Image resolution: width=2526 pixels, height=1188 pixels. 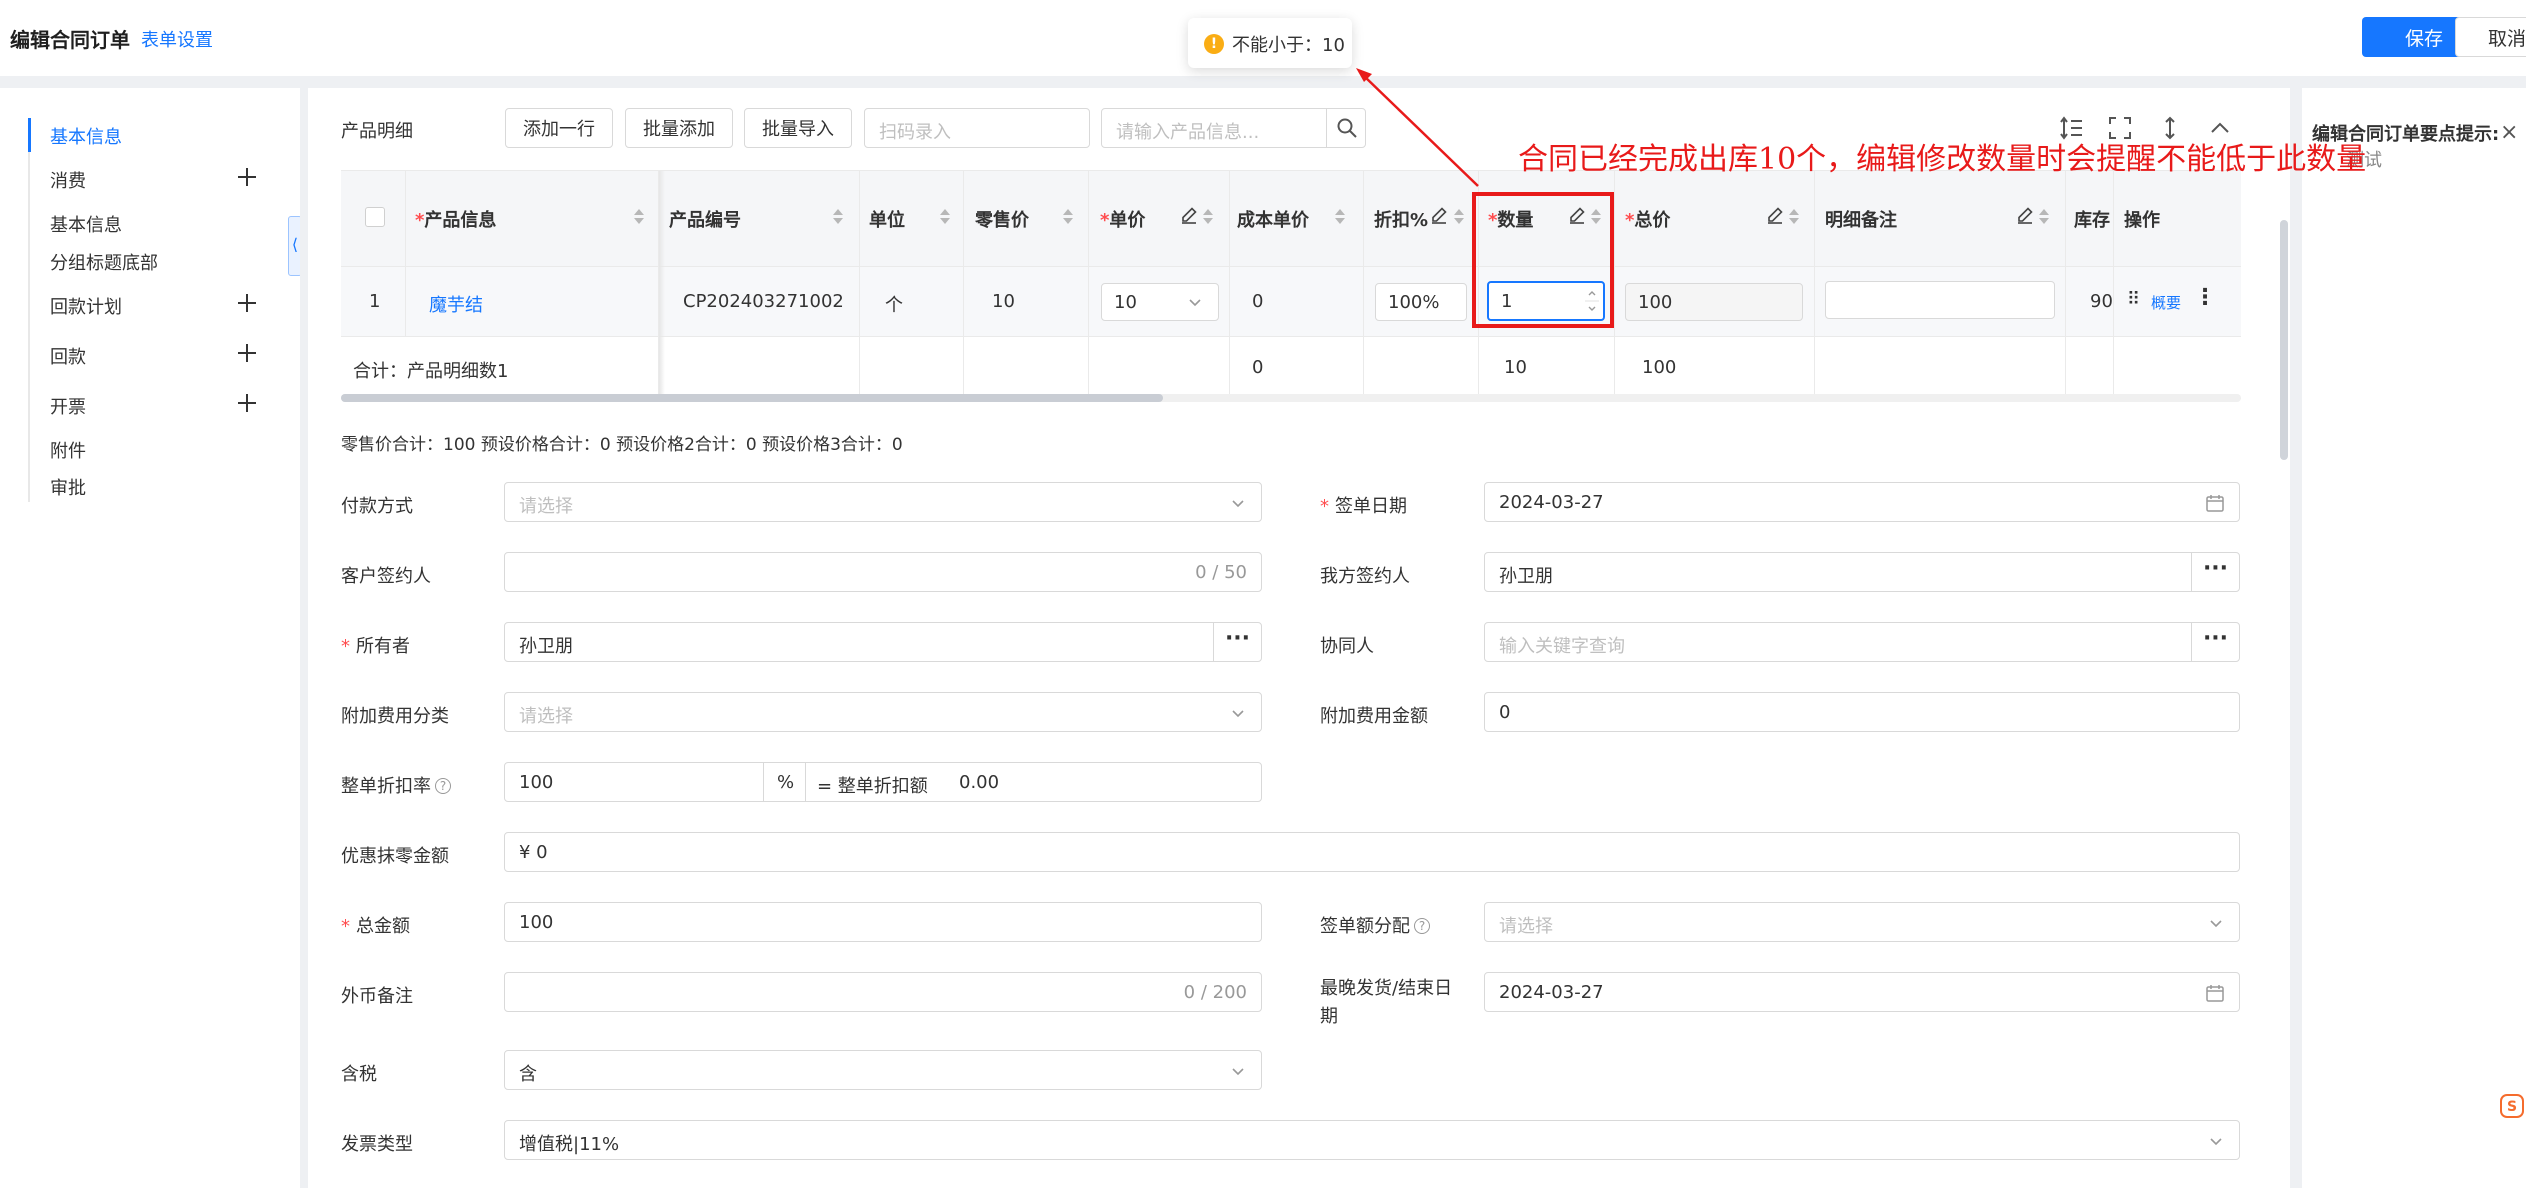 What do you see at coordinates (1551, 502) in the screenshot?
I see `sign-date-value: 2024-03-27` at bounding box center [1551, 502].